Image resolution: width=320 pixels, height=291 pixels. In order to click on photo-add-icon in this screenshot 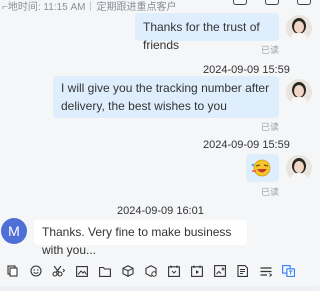, I will do `click(219, 271)`.